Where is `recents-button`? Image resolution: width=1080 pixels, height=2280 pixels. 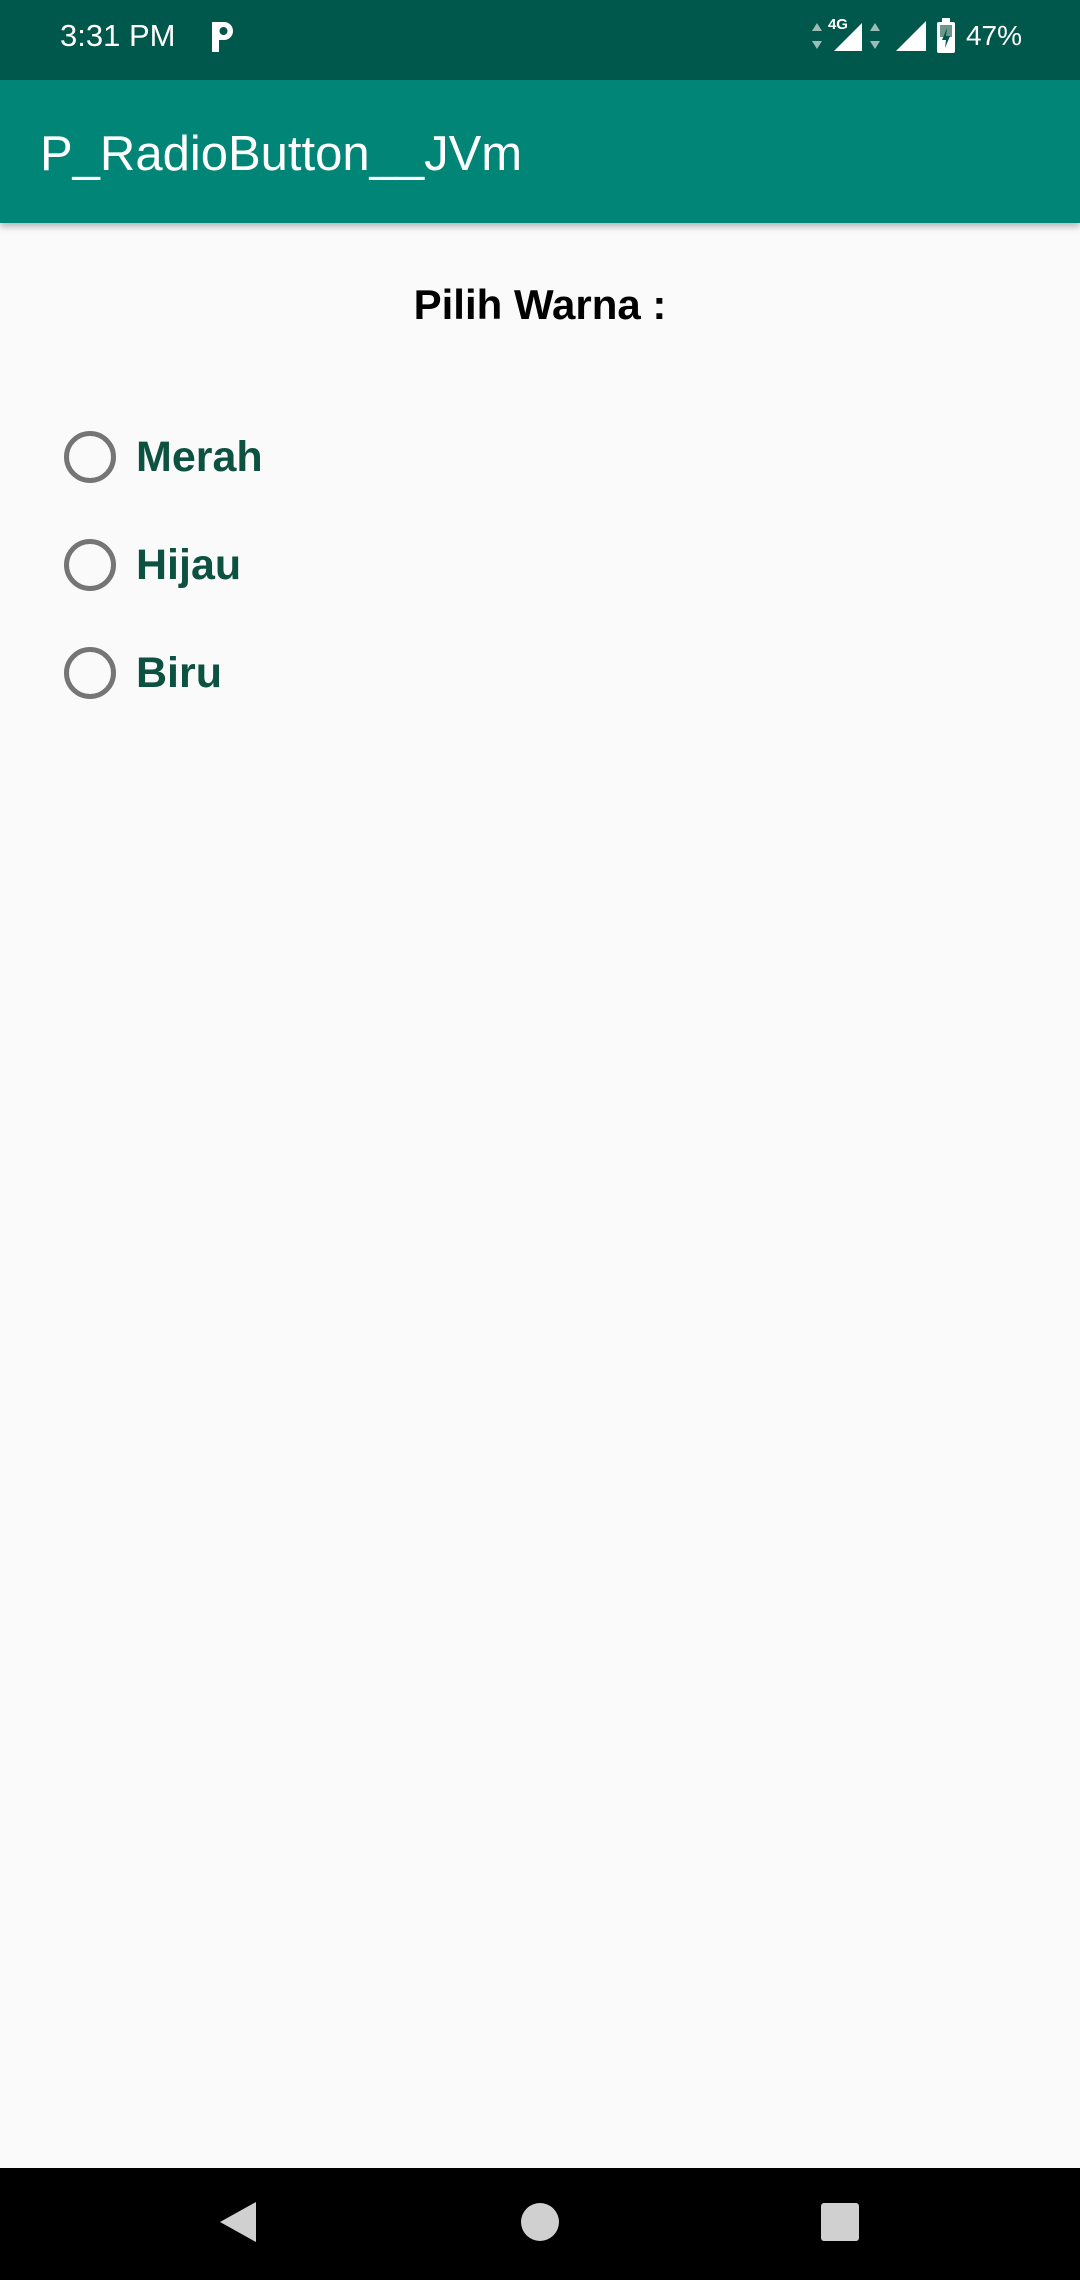 recents-button is located at coordinates (840, 2224).